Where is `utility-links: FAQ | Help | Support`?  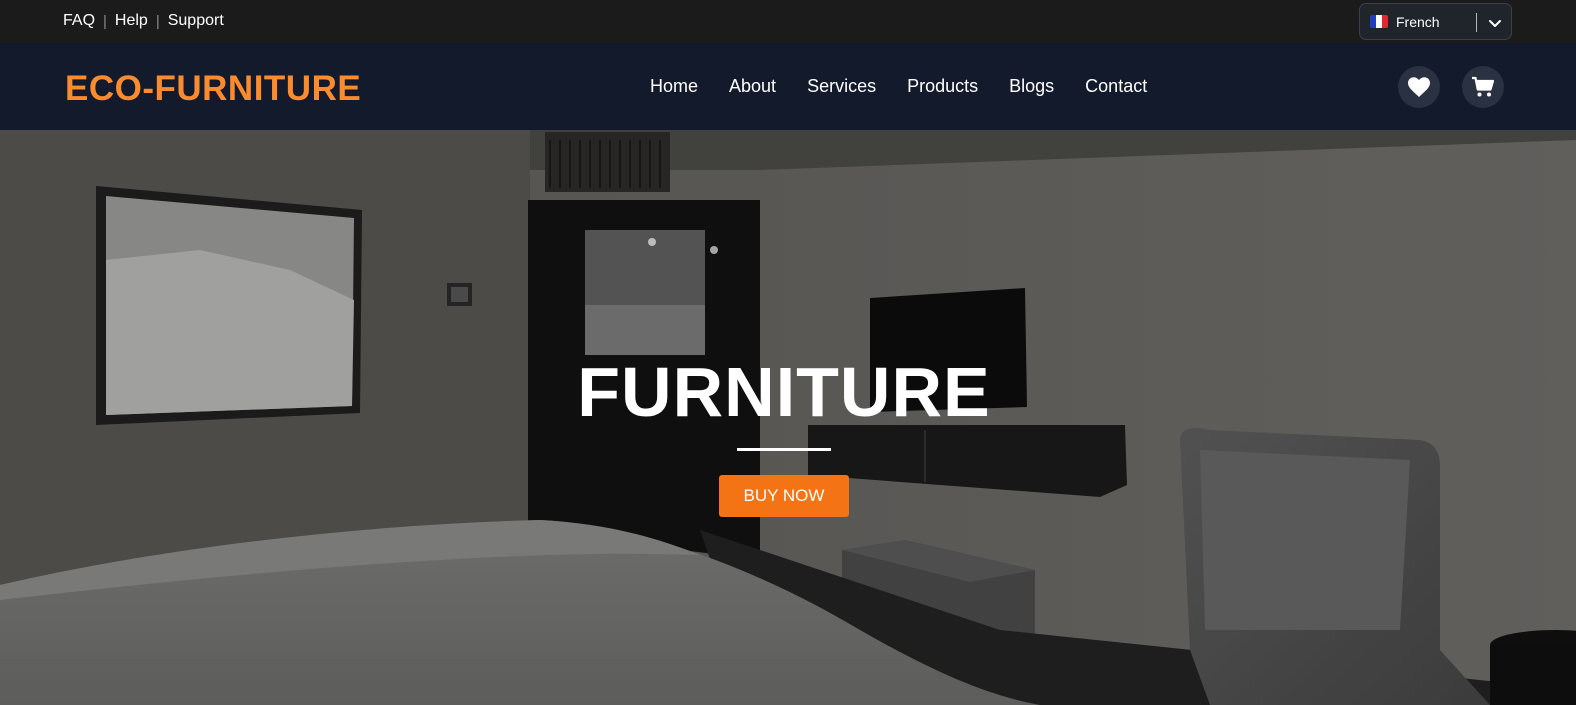 utility-links: FAQ | Help | Support is located at coordinates (143, 21).